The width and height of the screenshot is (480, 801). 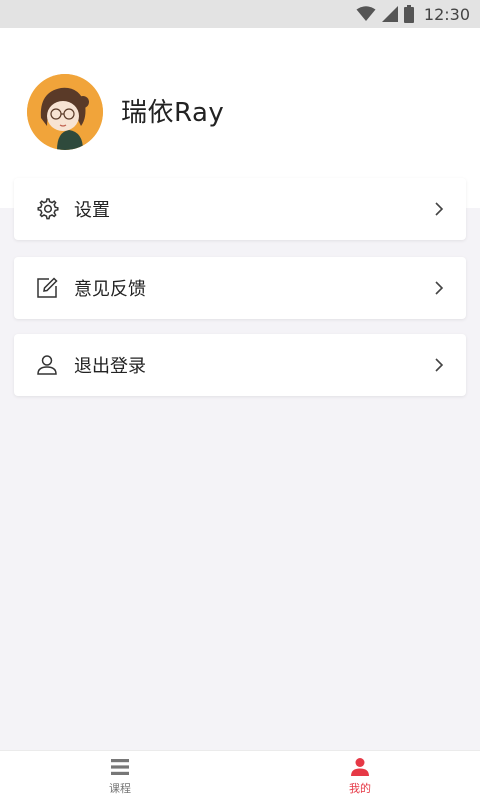 What do you see at coordinates (408, 14) in the screenshot?
I see `battery-icon` at bounding box center [408, 14].